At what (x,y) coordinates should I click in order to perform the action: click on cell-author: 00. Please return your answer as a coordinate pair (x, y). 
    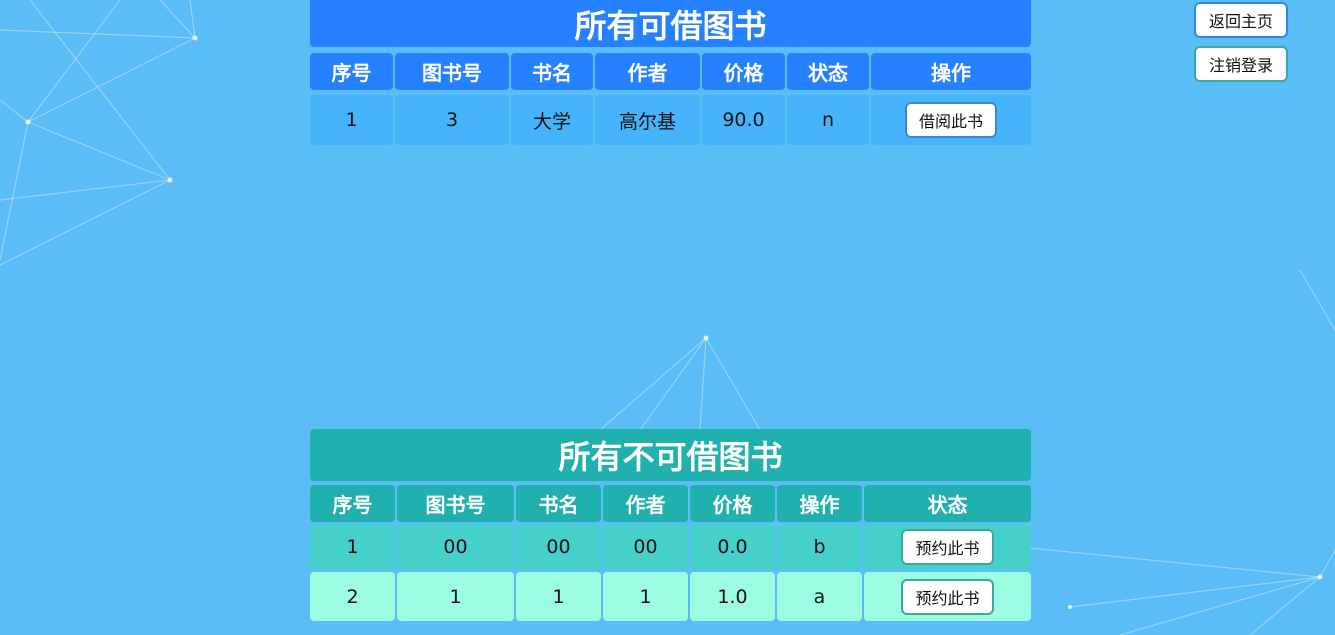
    Looking at the image, I should click on (645, 547).